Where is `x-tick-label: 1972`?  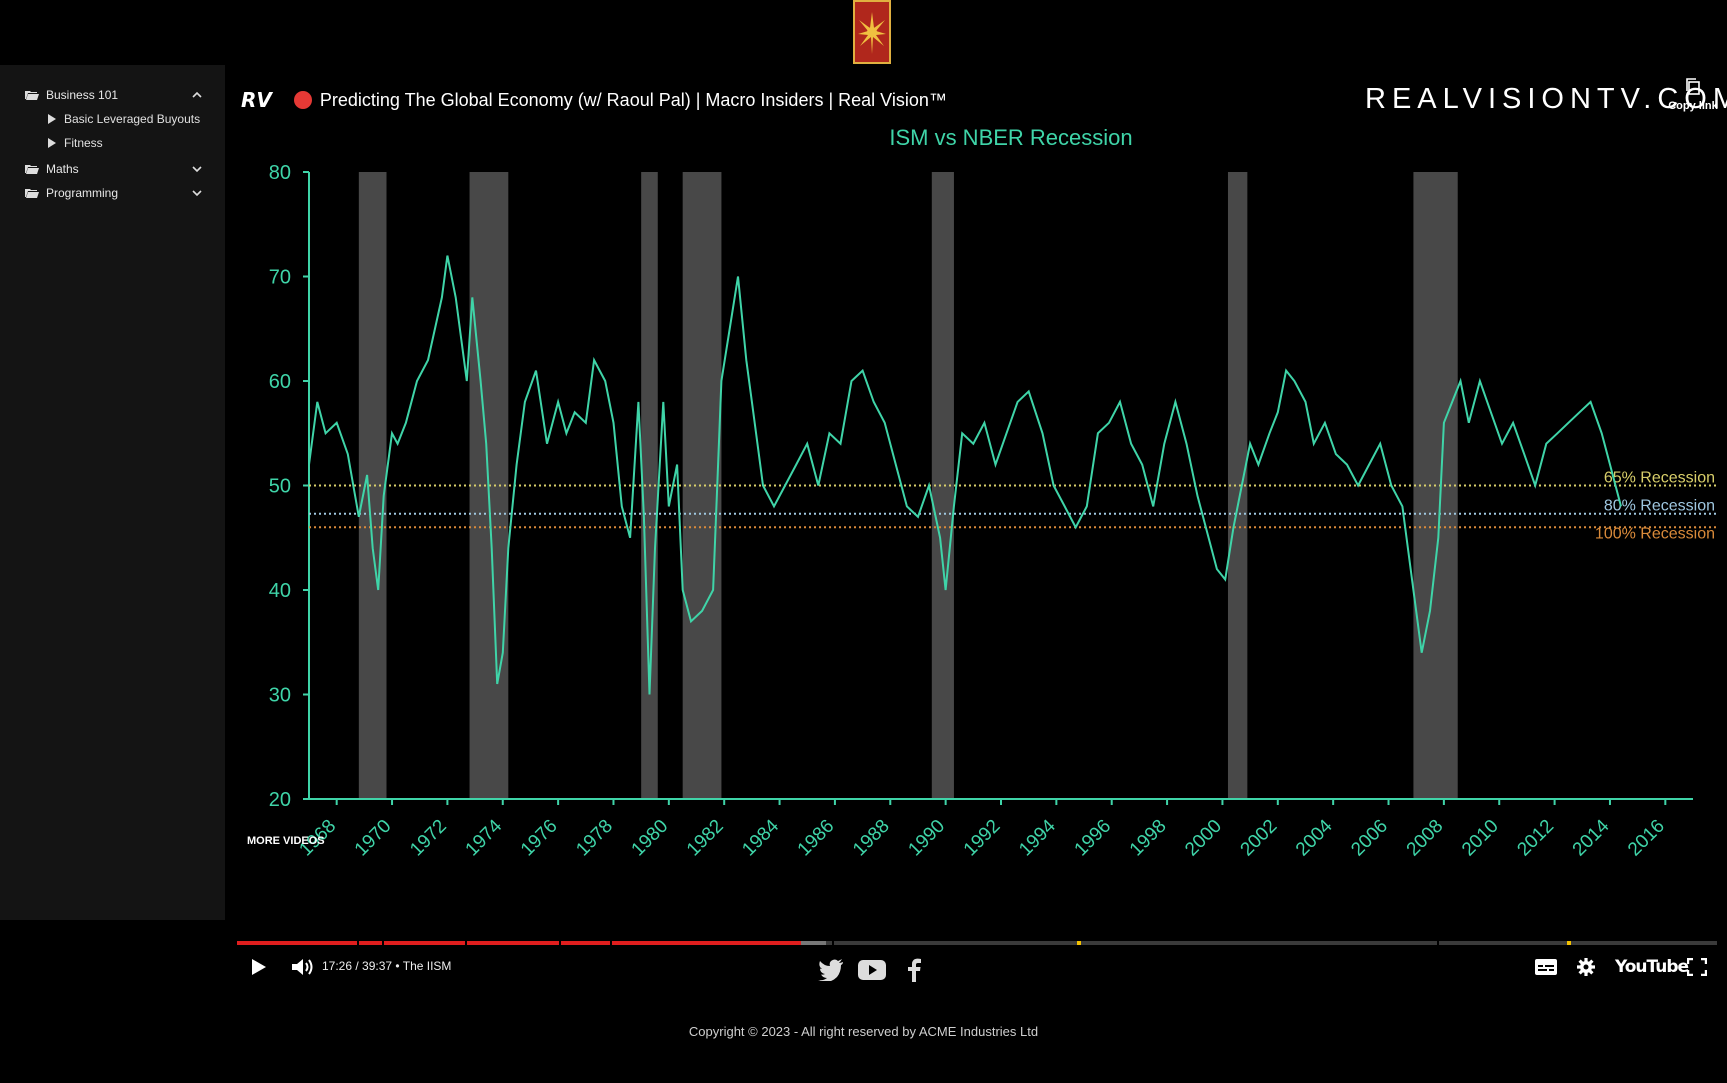 x-tick-label: 1972 is located at coordinates (428, 838).